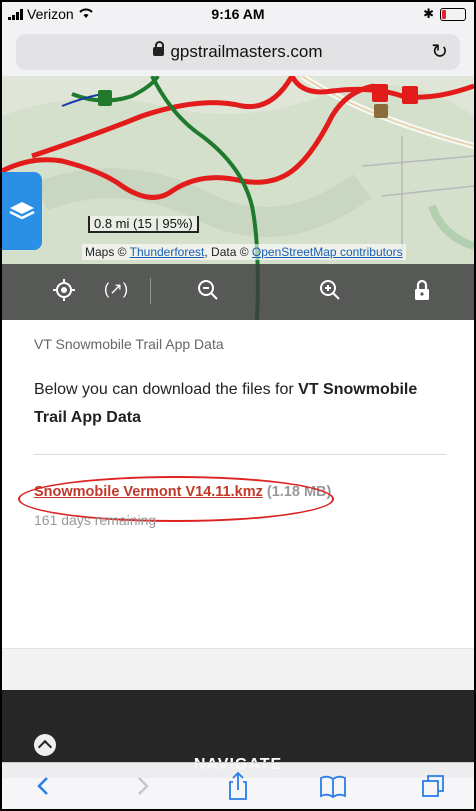 The width and height of the screenshot is (476, 811). Describe the element at coordinates (439, 51) in the screenshot. I see `reload-icon: ↻` at that location.